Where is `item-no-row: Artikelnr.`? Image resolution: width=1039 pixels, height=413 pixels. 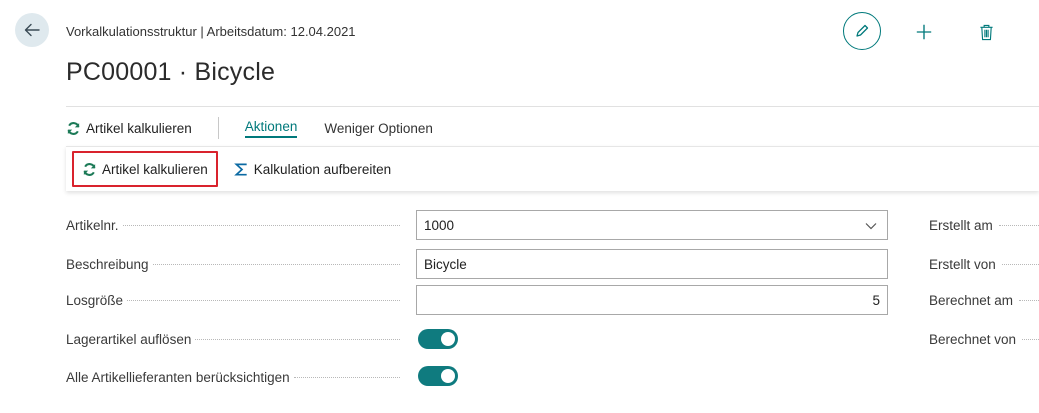 item-no-row: Artikelnr. is located at coordinates (236, 225).